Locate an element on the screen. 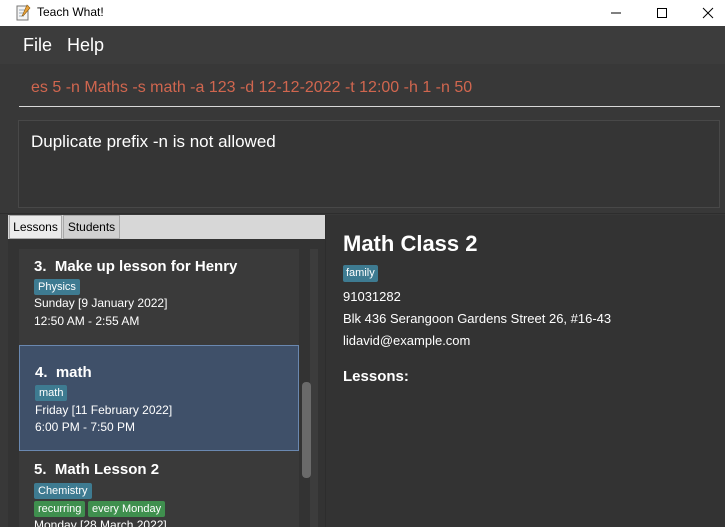 The width and height of the screenshot is (725, 527). lesson-tag: math is located at coordinates (51, 393).